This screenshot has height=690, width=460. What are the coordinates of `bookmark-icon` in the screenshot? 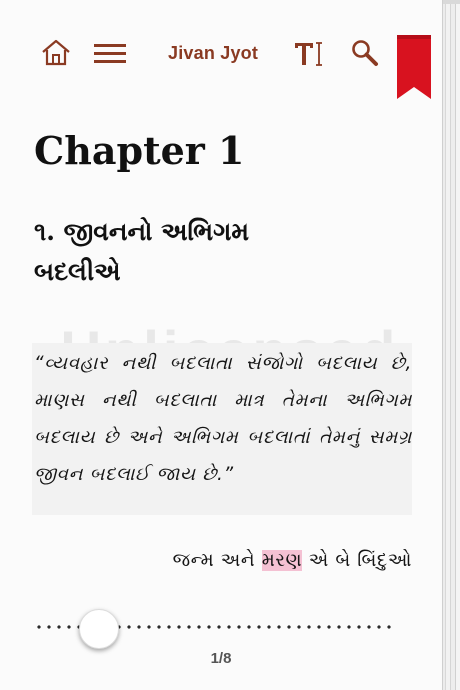 It's located at (414, 70).